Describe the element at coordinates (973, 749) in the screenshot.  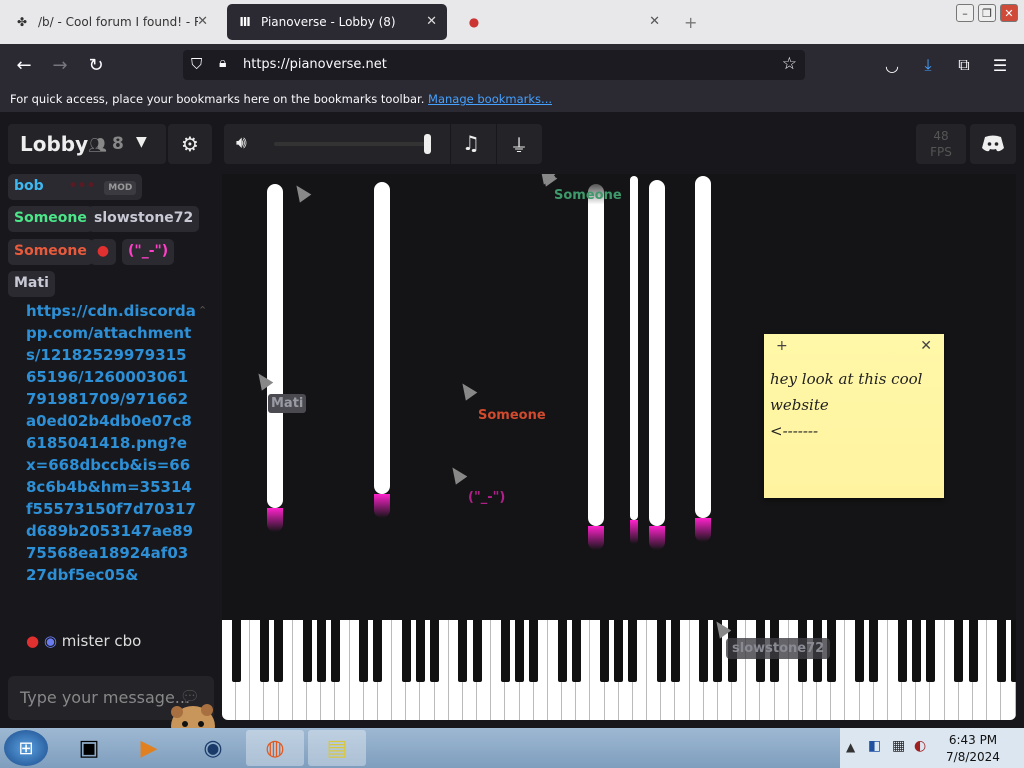
I see `taskbar-clock: 6:43 PM 7/8/2024` at that location.